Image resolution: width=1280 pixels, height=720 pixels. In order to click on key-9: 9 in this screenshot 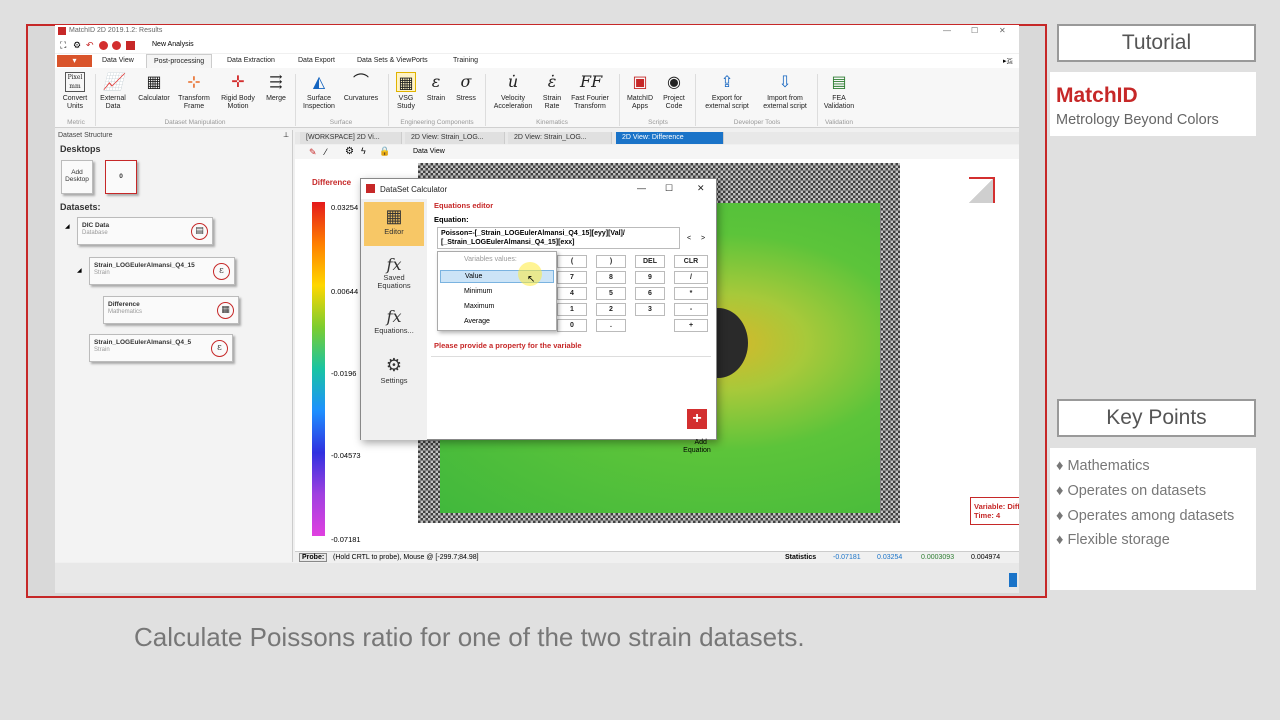, I will do `click(650, 277)`.